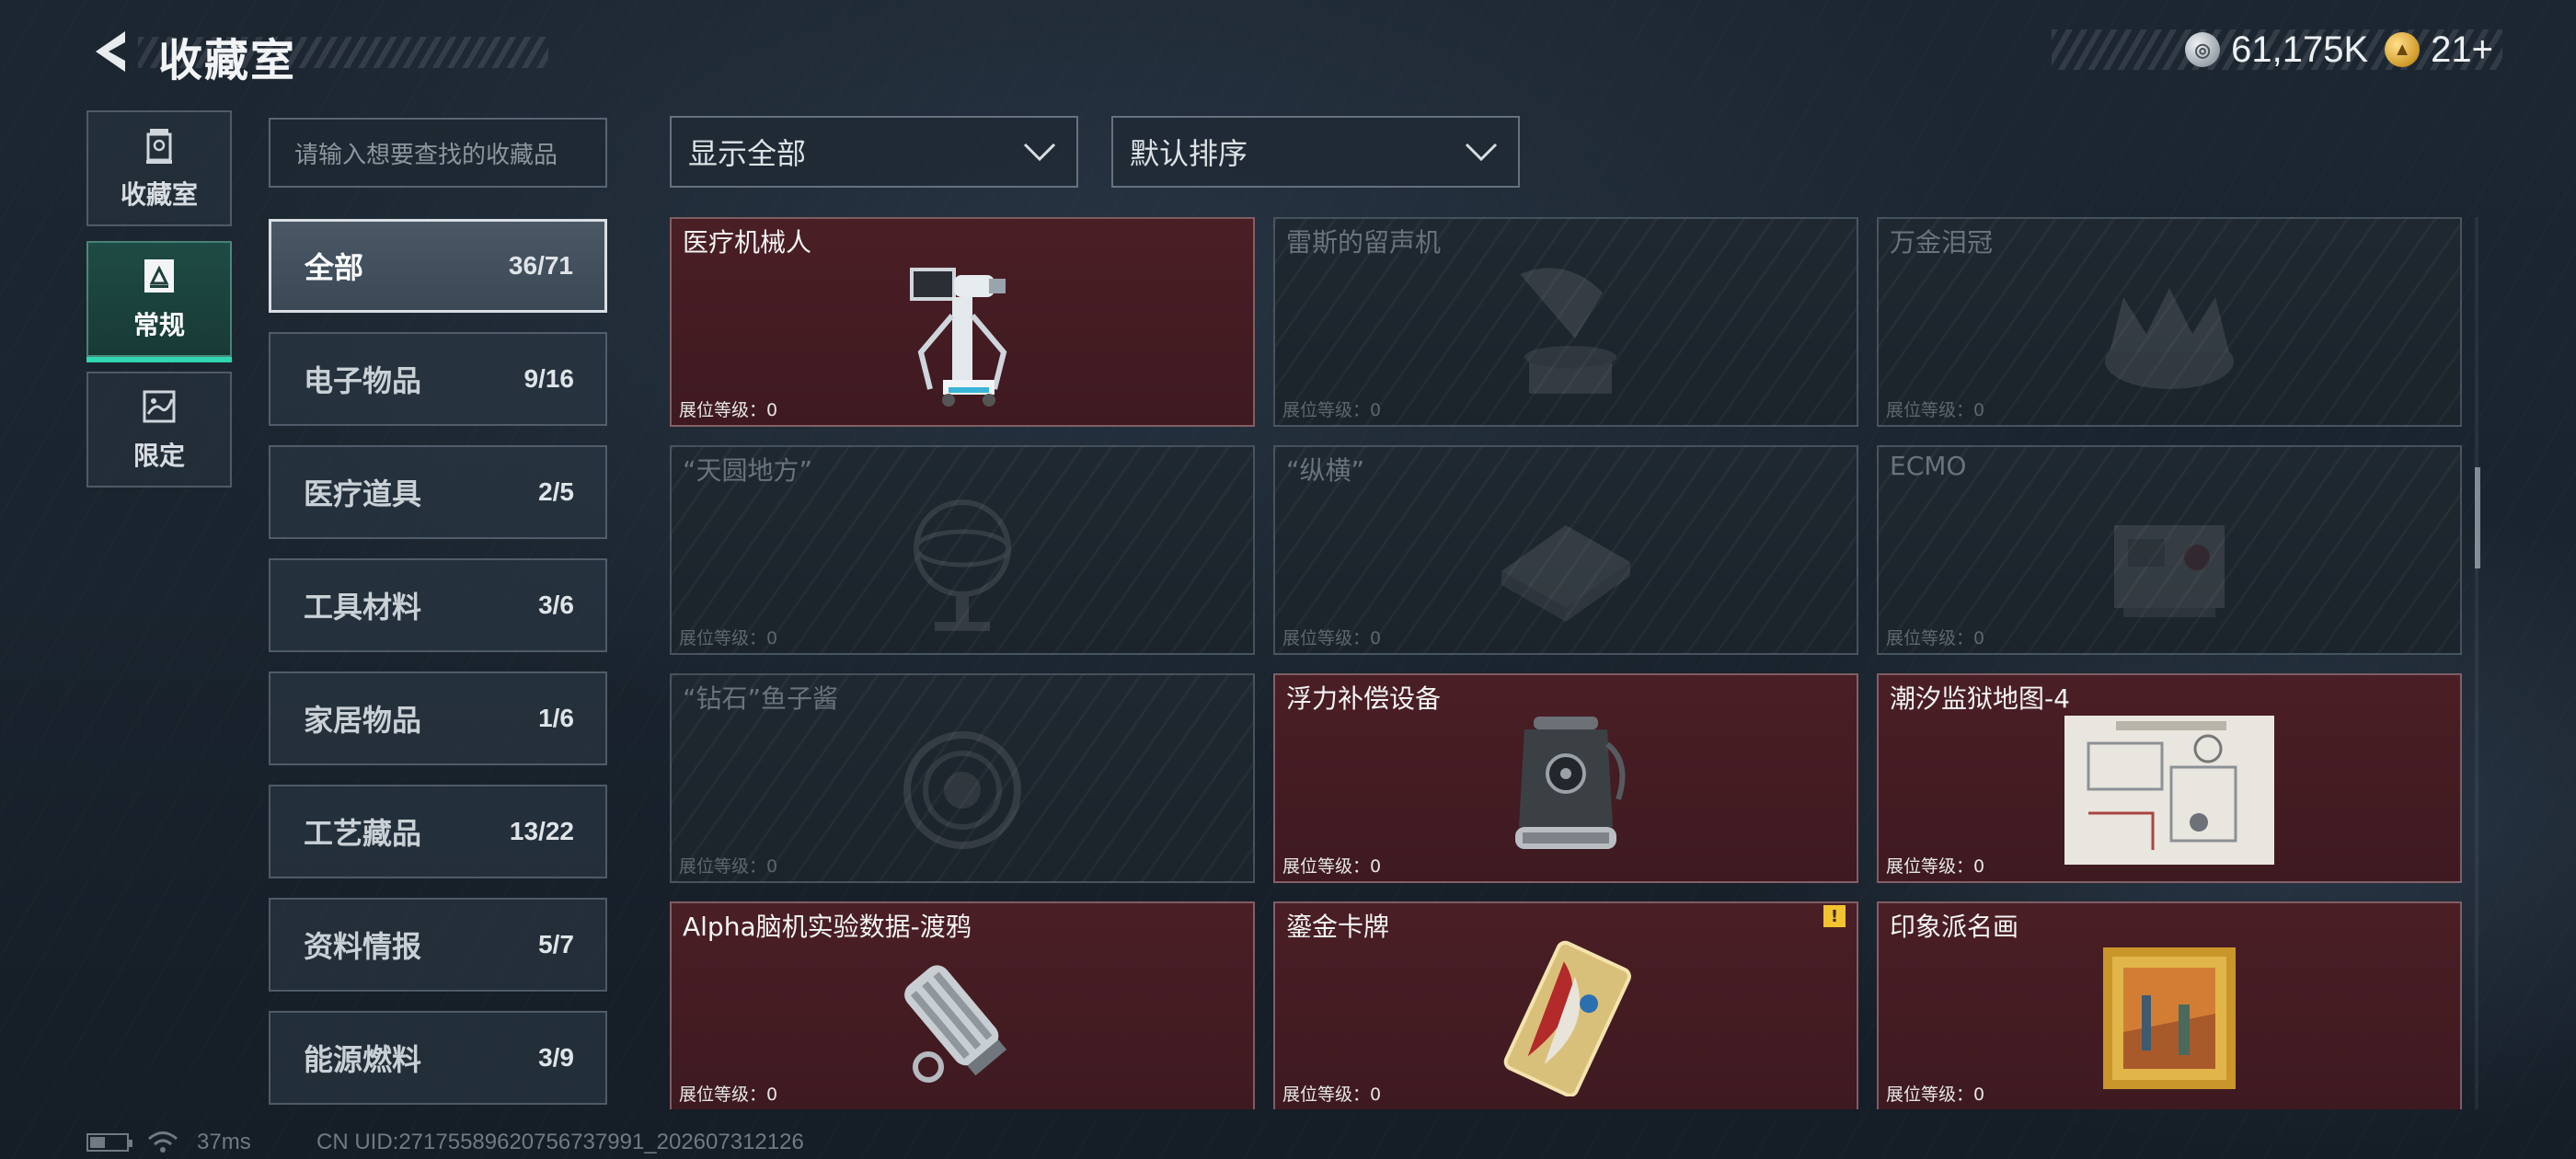 This screenshot has width=2576, height=1159. Describe the element at coordinates (556, 718) in the screenshot. I see `category-count: 1/6` at that location.